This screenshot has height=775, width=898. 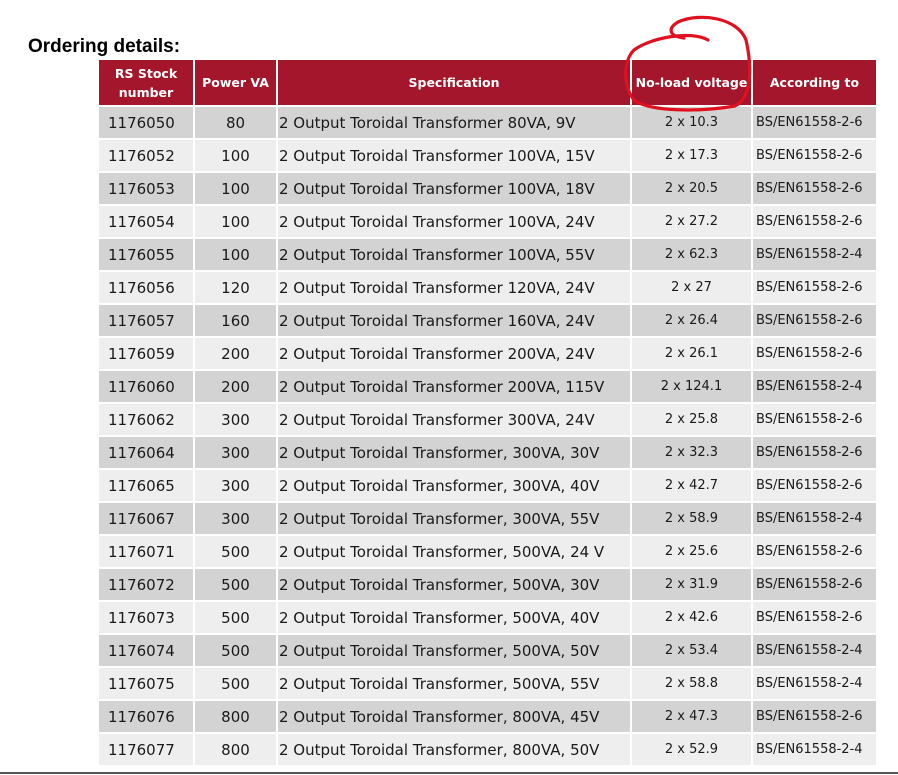 I want to click on cell-stock-number: 1176076, so click(x=147, y=715).